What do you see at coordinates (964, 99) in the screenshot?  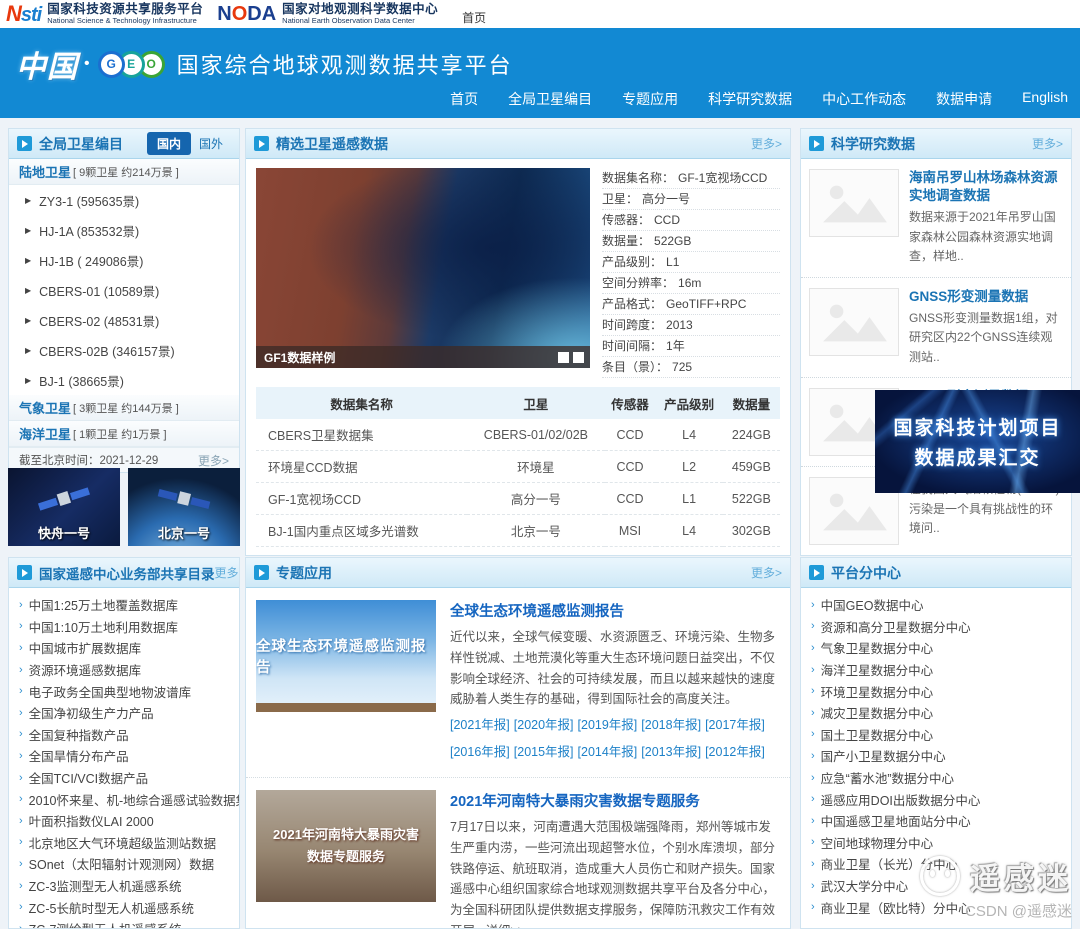 I see `nav-link: 数据申请` at bounding box center [964, 99].